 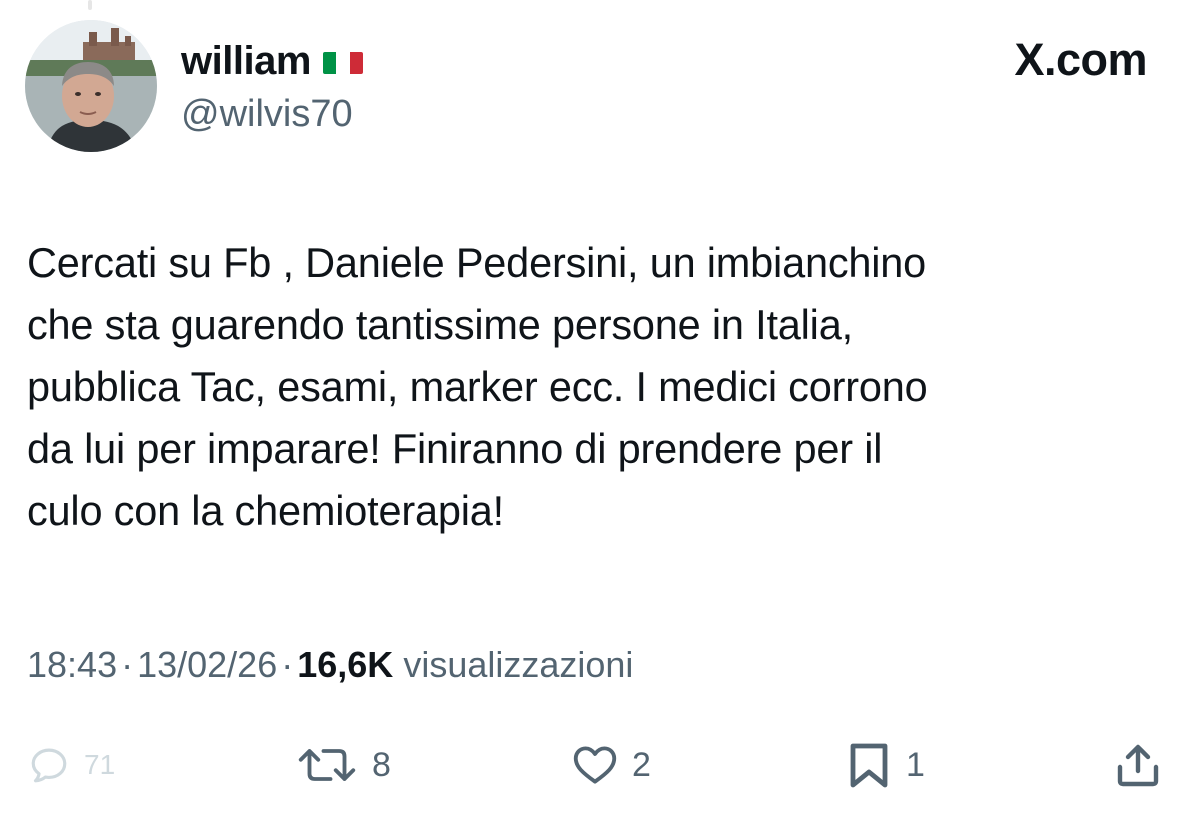 I want to click on author-handle: @wilvis70, so click(x=267, y=114).